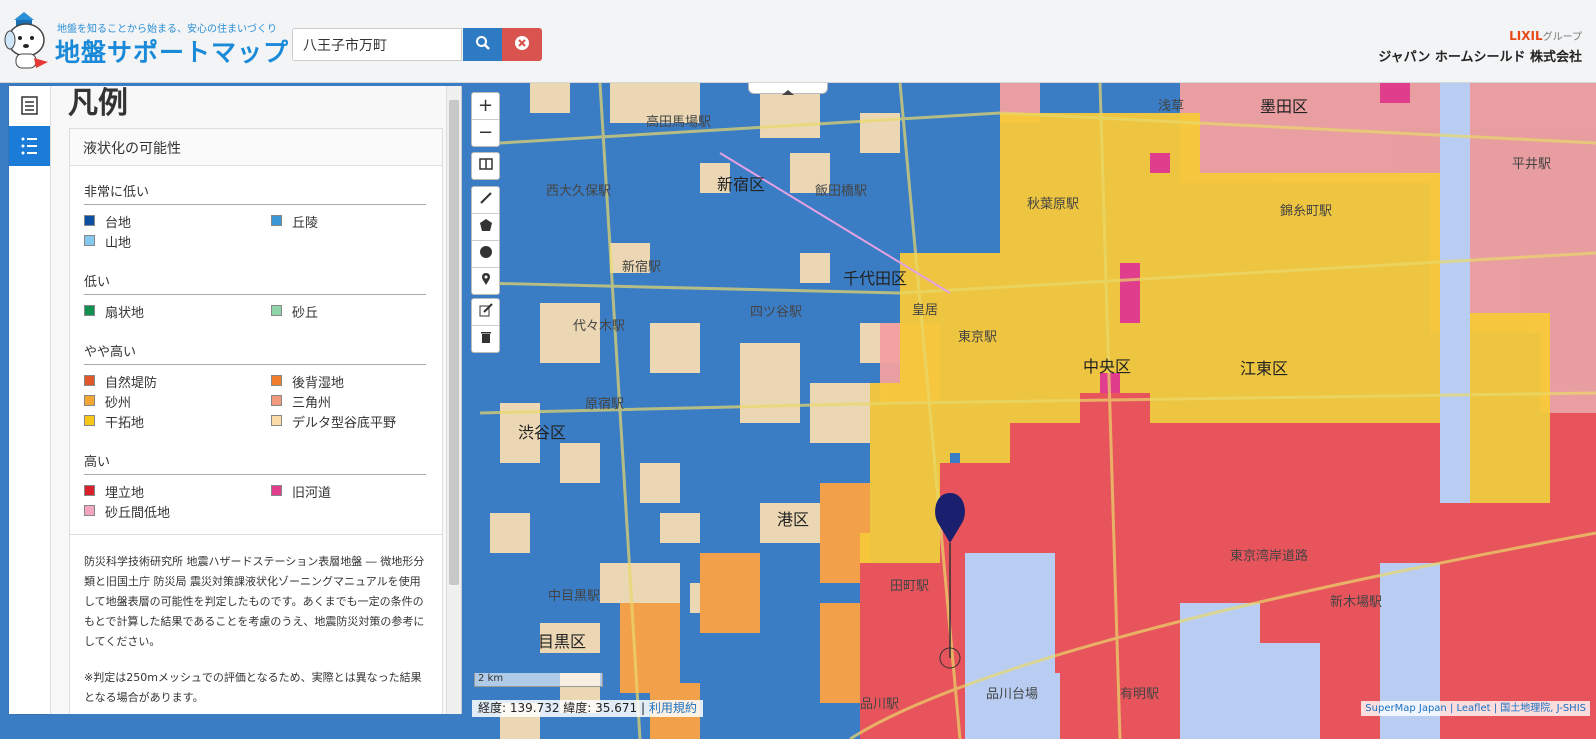 The width and height of the screenshot is (1596, 739). Describe the element at coordinates (1475, 708) in the screenshot. I see `map-attribution: SuperMap Japan | Leaflet | 国土地理院, J-SHIS` at that location.